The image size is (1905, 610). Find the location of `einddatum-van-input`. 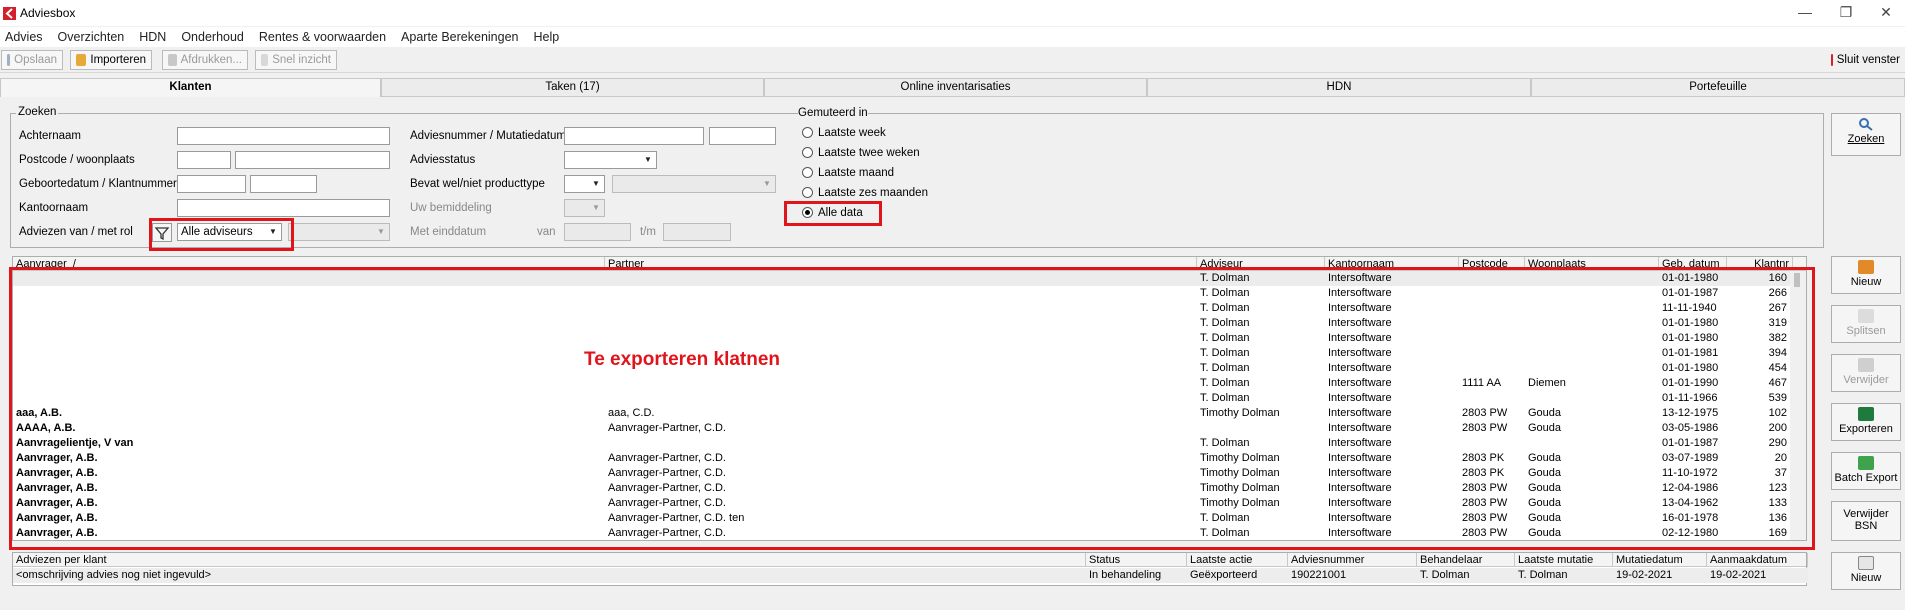

einddatum-van-input is located at coordinates (597, 232).